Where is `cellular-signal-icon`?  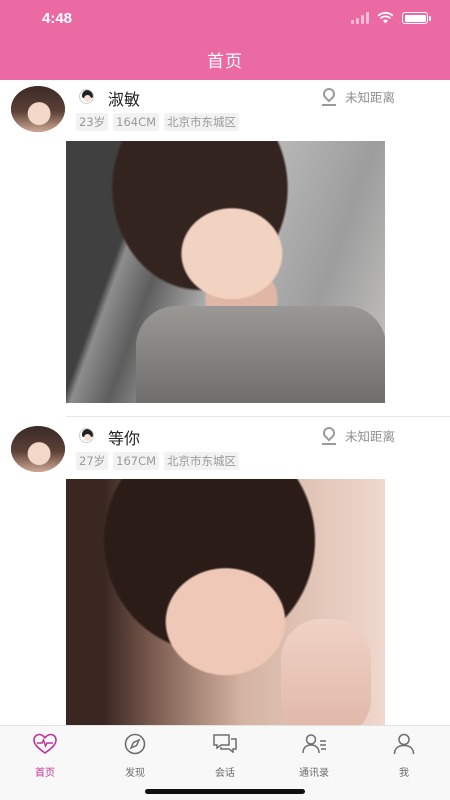 cellular-signal-icon is located at coordinates (360, 18).